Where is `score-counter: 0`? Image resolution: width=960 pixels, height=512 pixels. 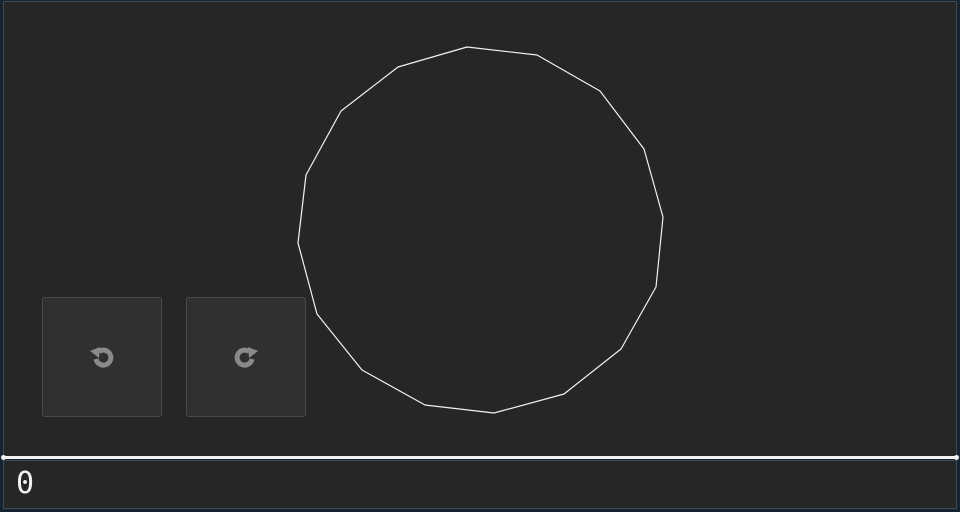 score-counter: 0 is located at coordinates (26, 483).